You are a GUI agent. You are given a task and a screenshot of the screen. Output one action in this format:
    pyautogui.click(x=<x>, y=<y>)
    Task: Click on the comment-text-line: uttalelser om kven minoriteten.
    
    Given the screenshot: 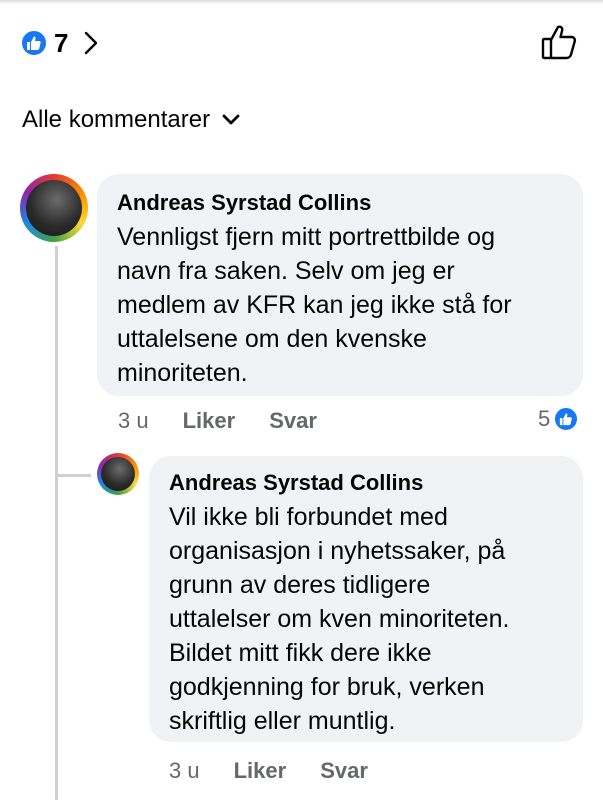 What is the action you would take?
    pyautogui.click(x=339, y=619)
    